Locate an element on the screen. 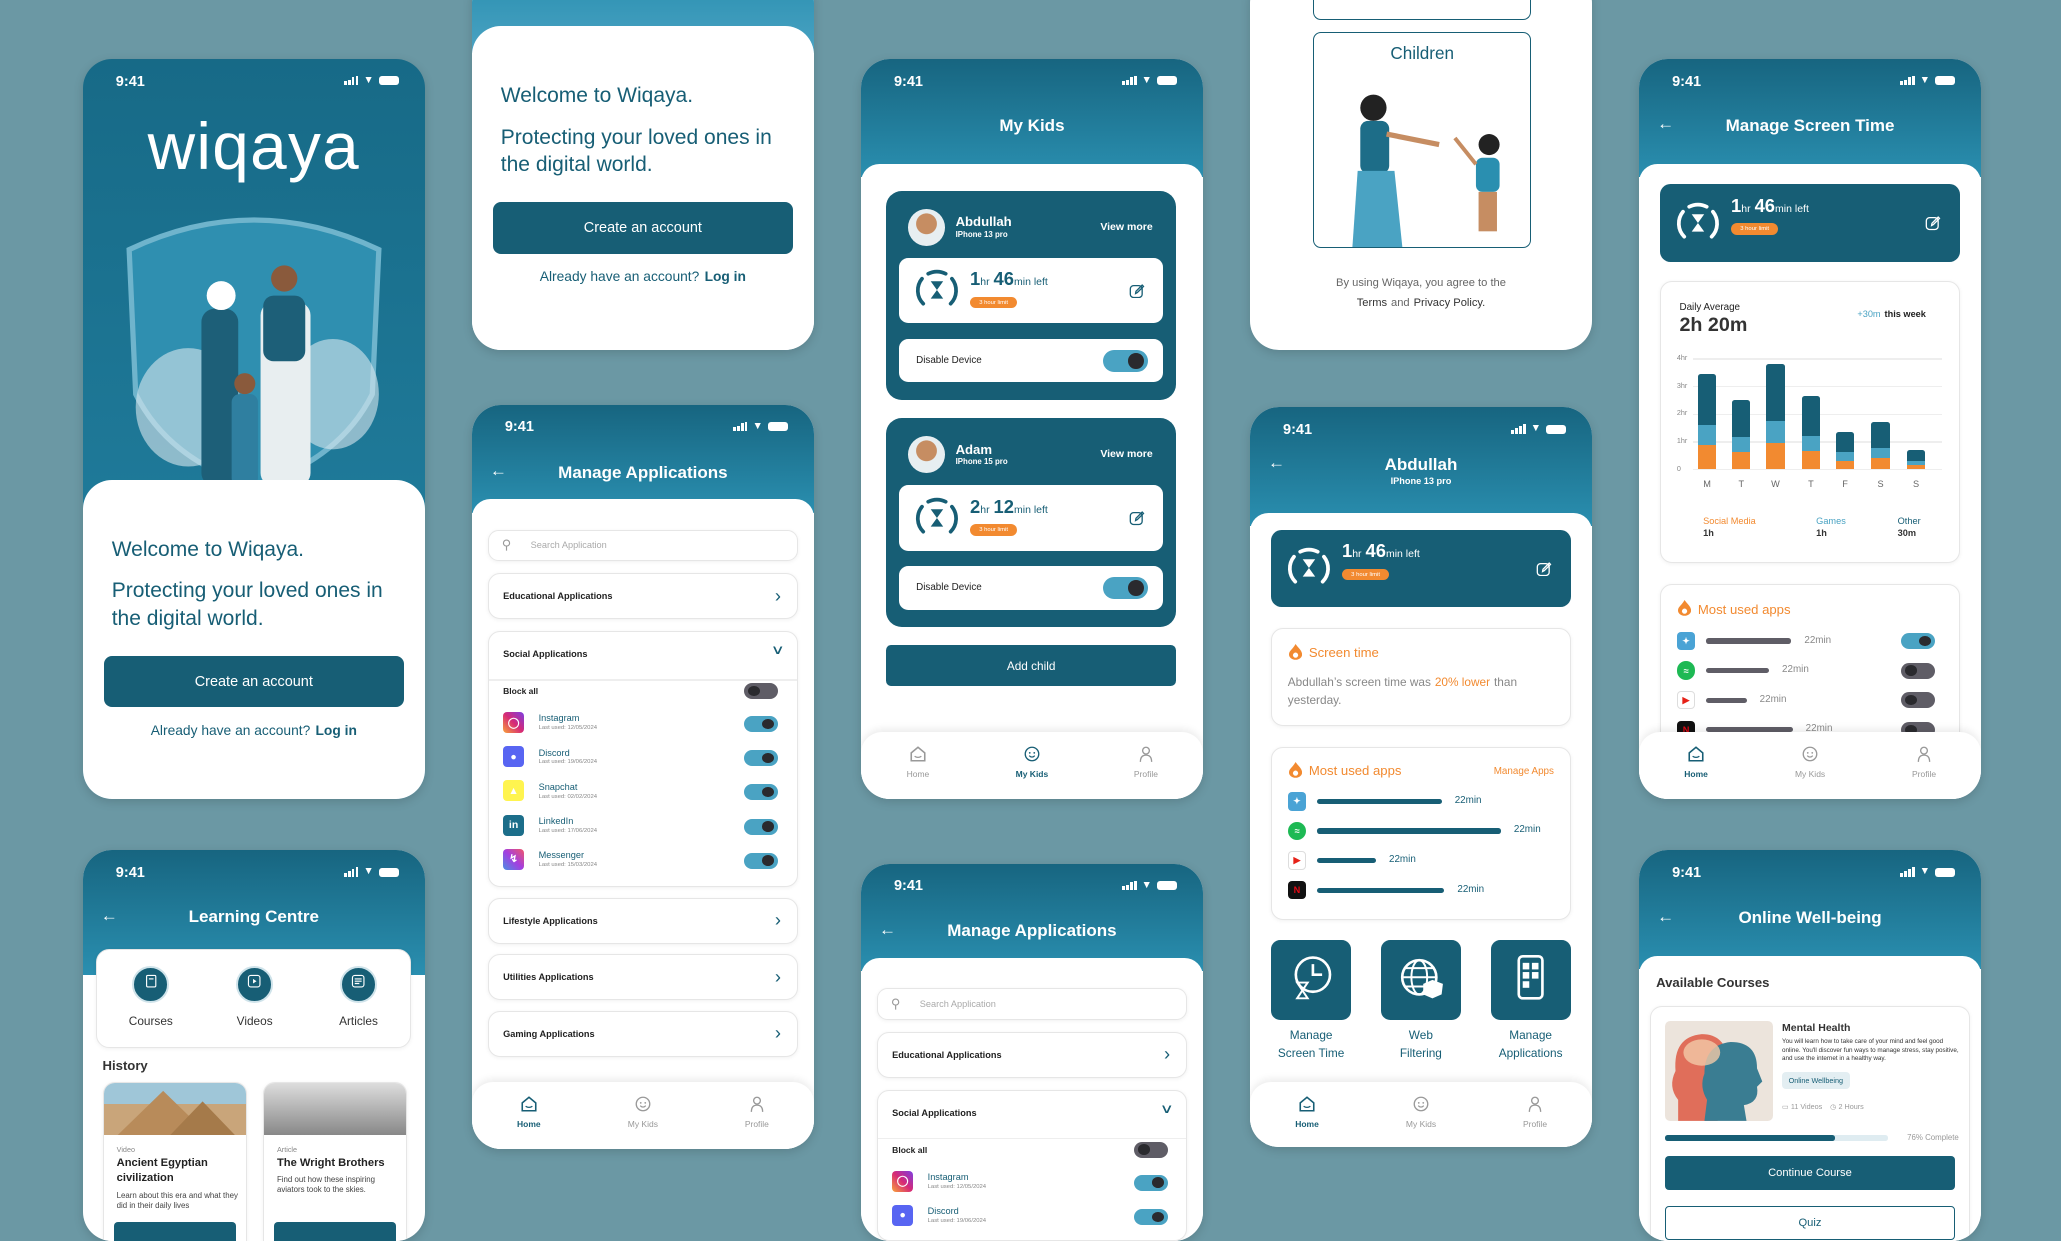  x-tick-label: W is located at coordinates (1775, 484).